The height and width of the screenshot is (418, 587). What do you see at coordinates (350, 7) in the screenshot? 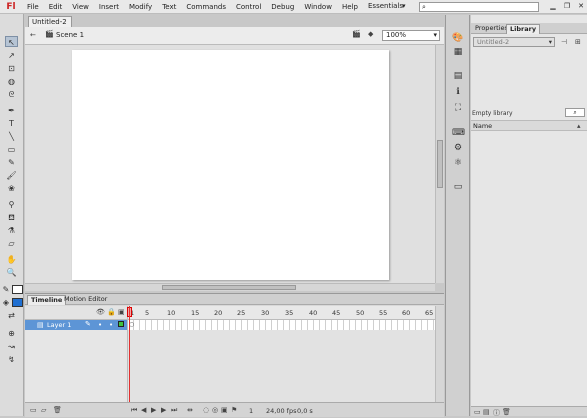
I see `menu-help: Help` at bounding box center [350, 7].